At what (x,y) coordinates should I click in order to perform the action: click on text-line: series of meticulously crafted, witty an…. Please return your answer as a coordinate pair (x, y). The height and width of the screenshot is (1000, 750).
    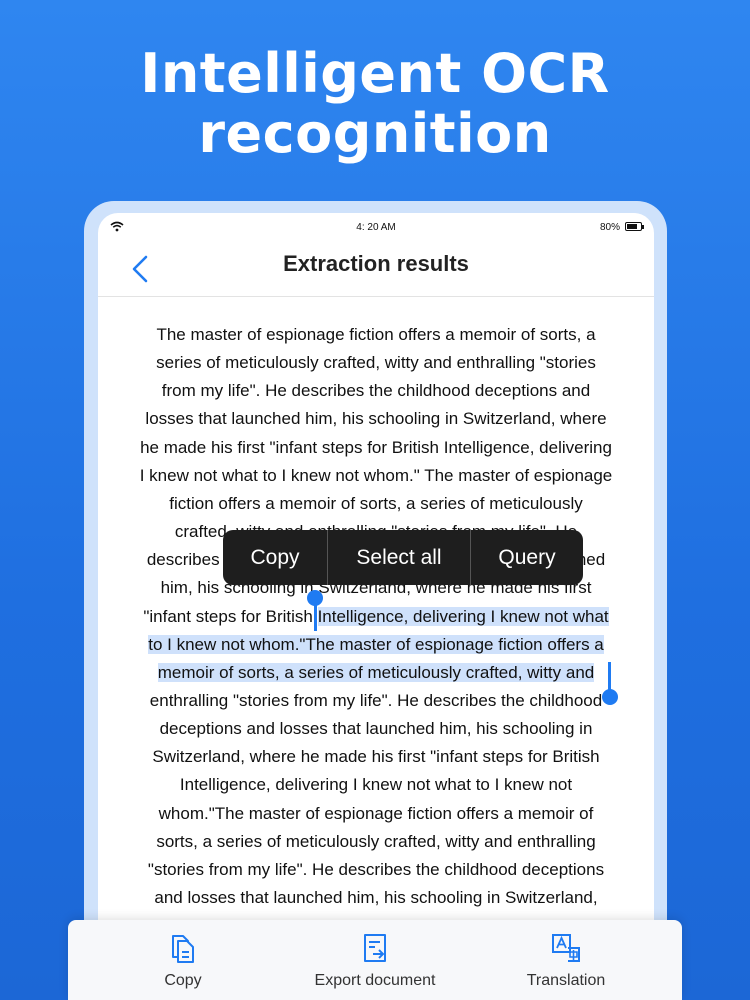
    Looking at the image, I should click on (376, 363).